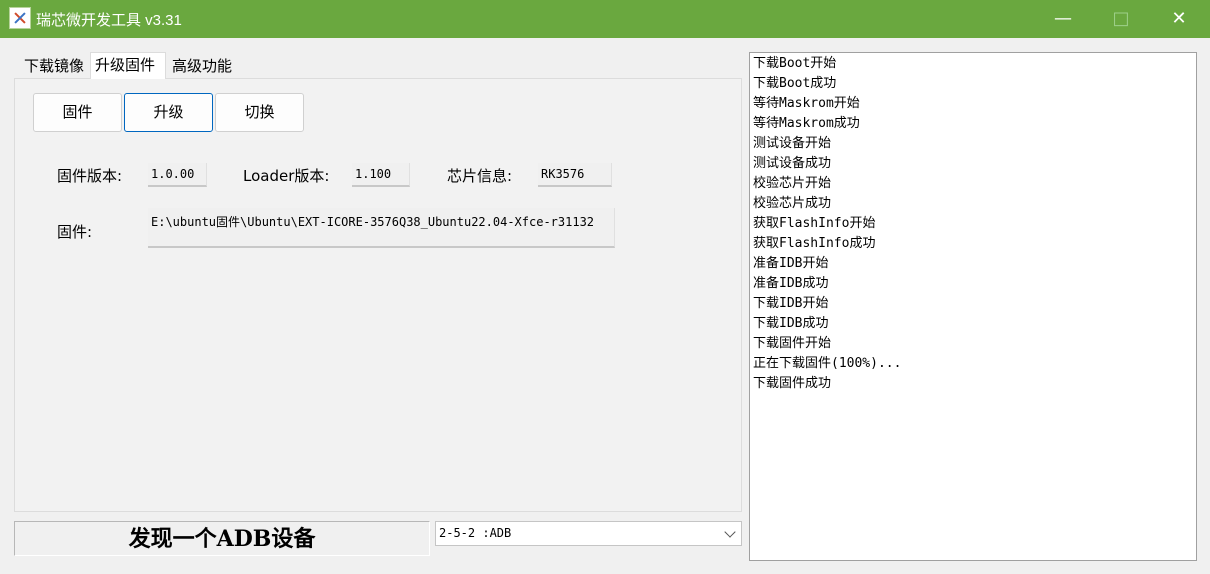 This screenshot has width=1210, height=574. What do you see at coordinates (1179, 19) in the screenshot?
I see `close-button: ✕` at bounding box center [1179, 19].